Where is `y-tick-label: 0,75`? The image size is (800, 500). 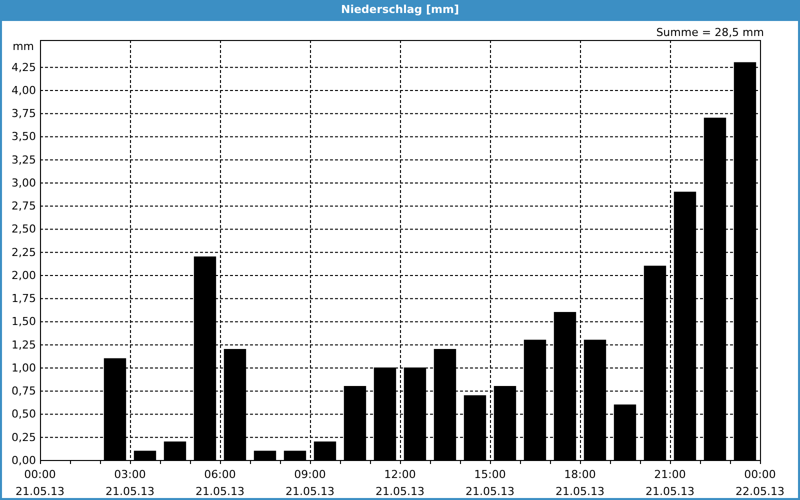 y-tick-label: 0,75 is located at coordinates (24, 391).